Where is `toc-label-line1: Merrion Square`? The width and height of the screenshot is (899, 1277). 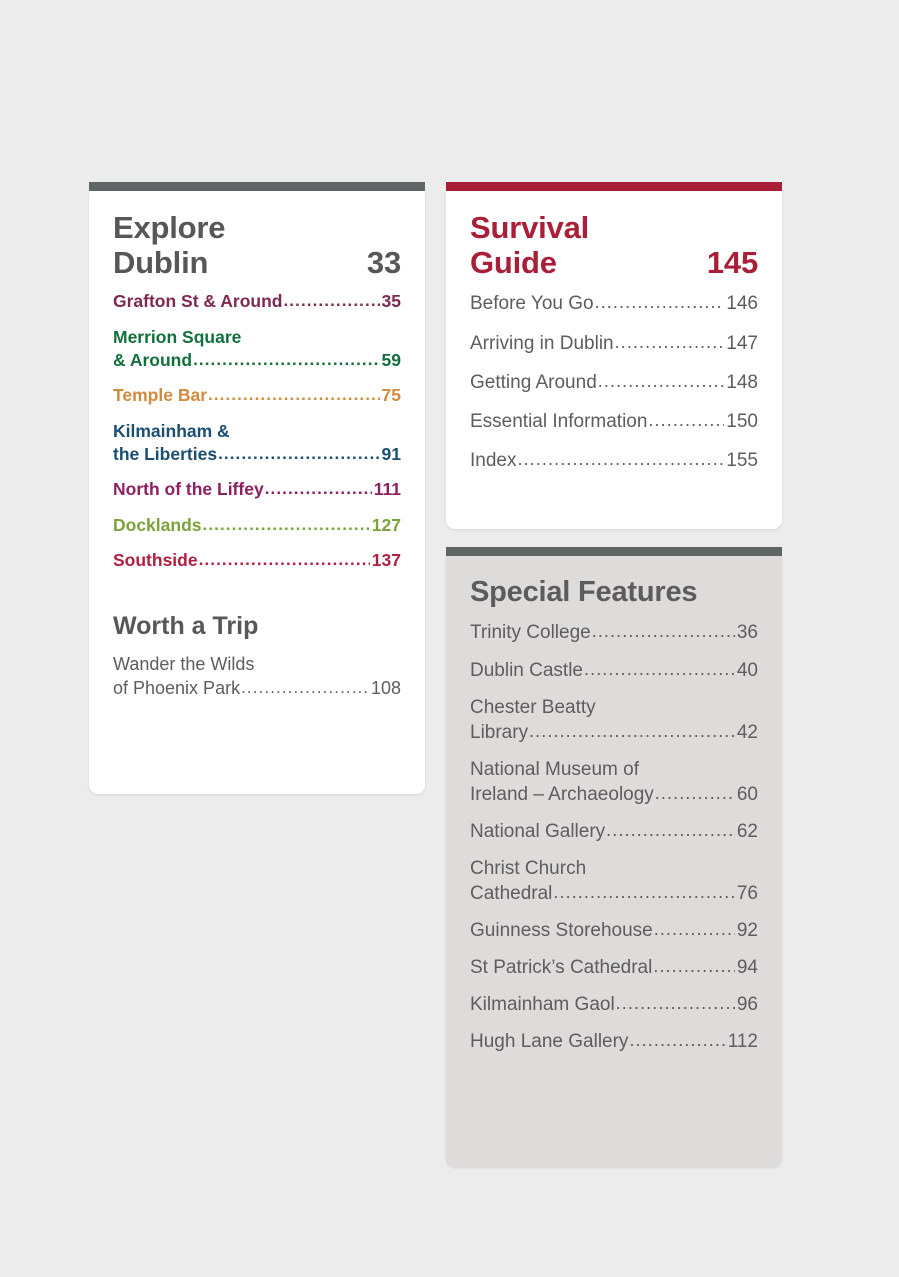
toc-label-line1: Merrion Square is located at coordinates (177, 336).